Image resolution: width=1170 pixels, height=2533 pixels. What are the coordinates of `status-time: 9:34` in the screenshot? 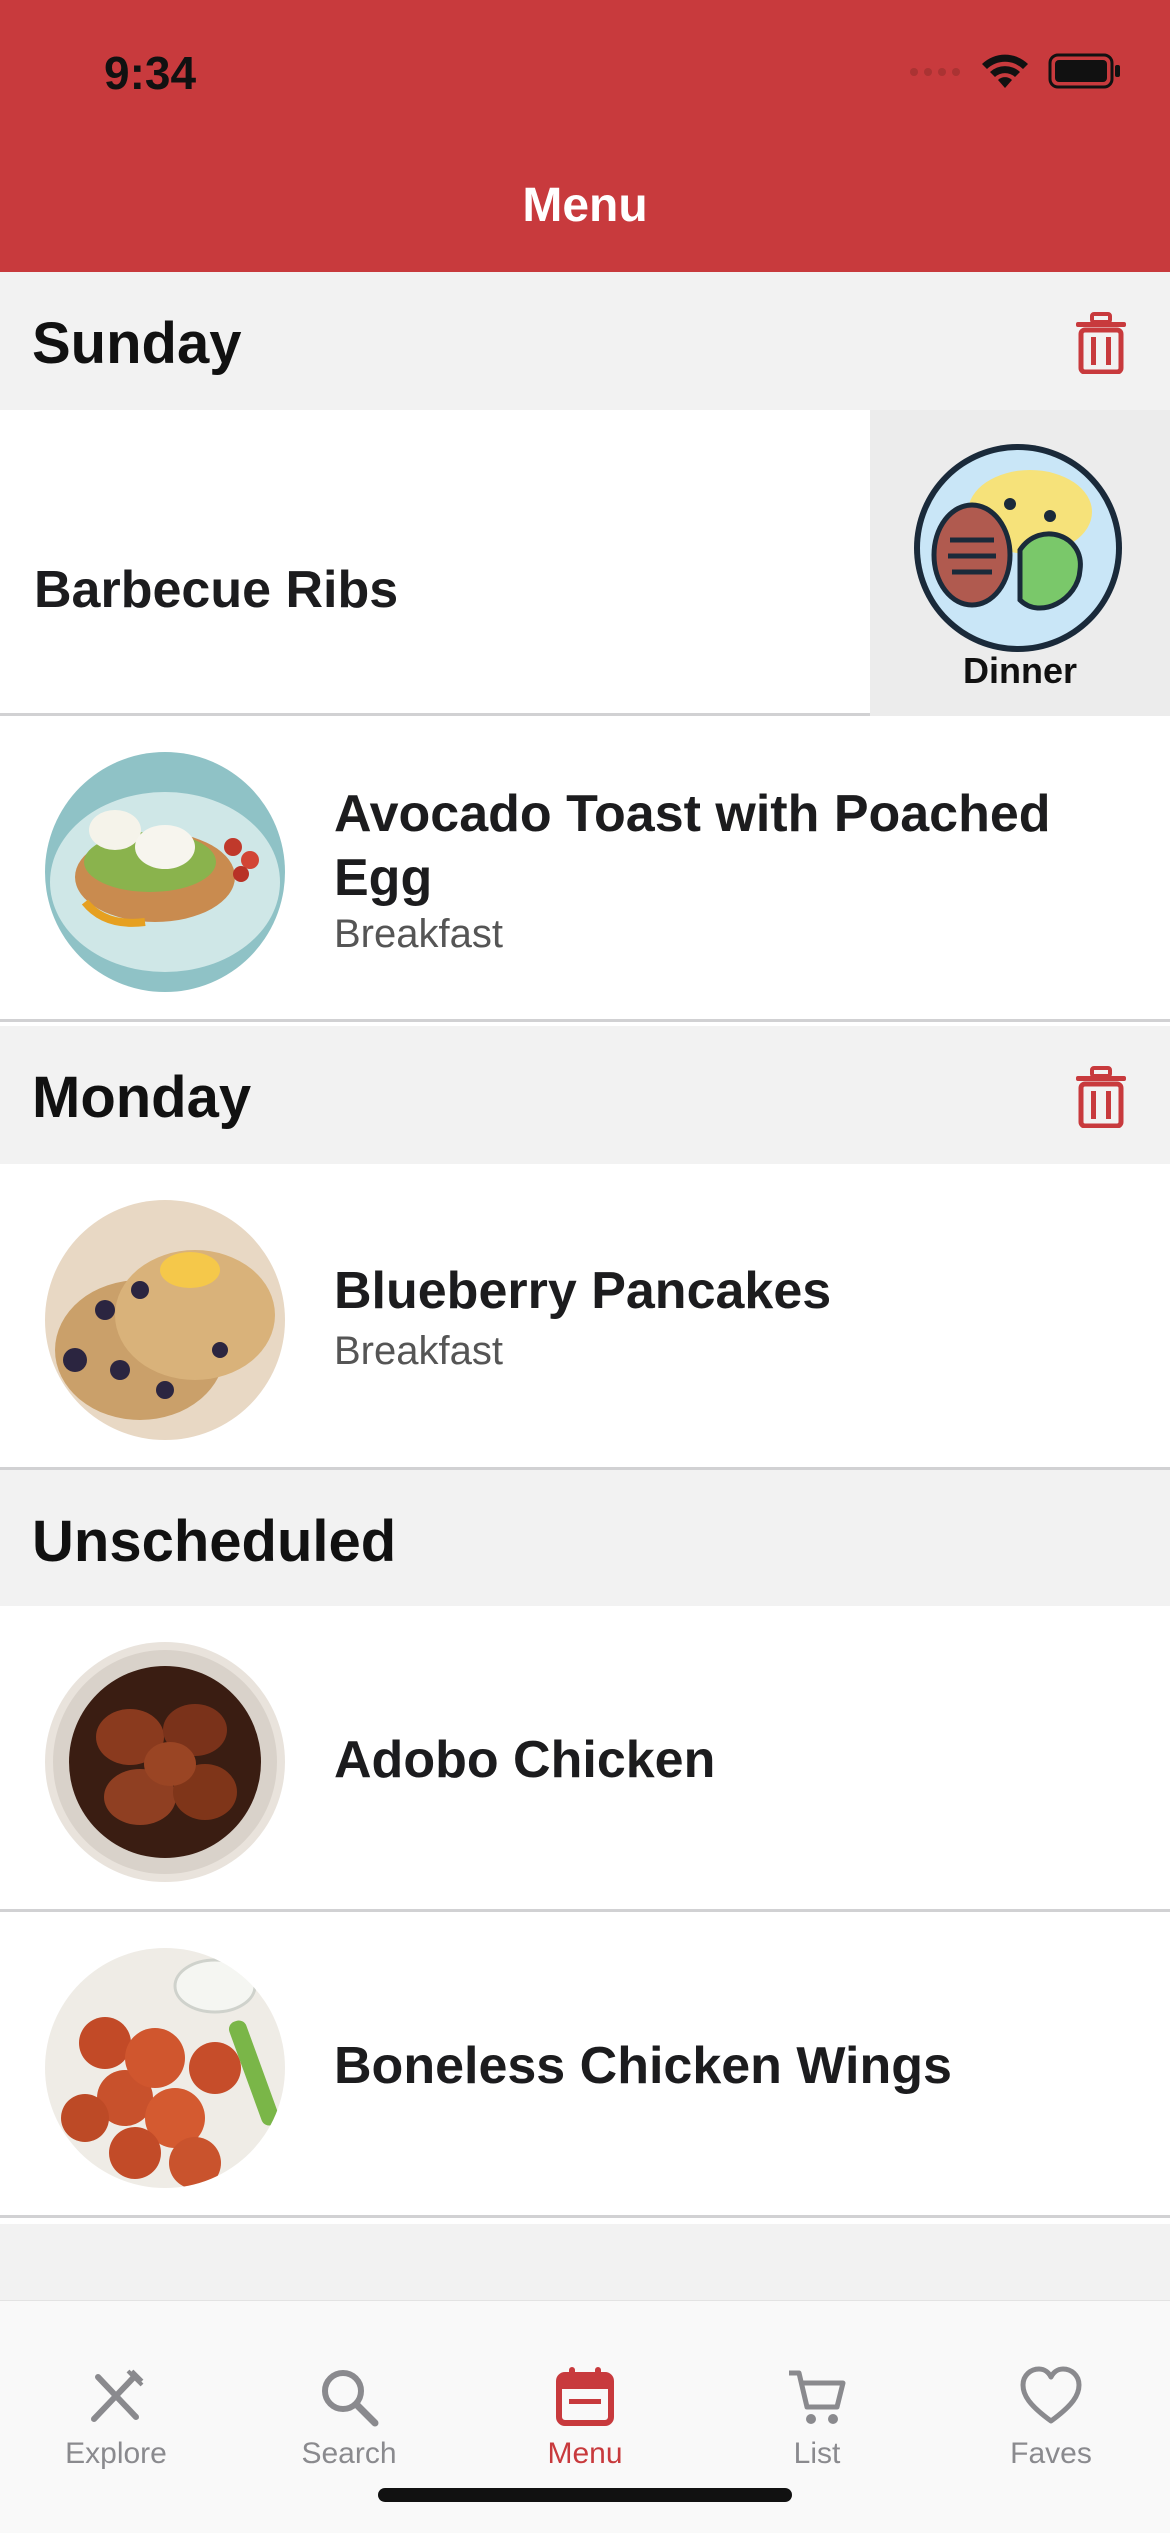 It's located at (150, 73).